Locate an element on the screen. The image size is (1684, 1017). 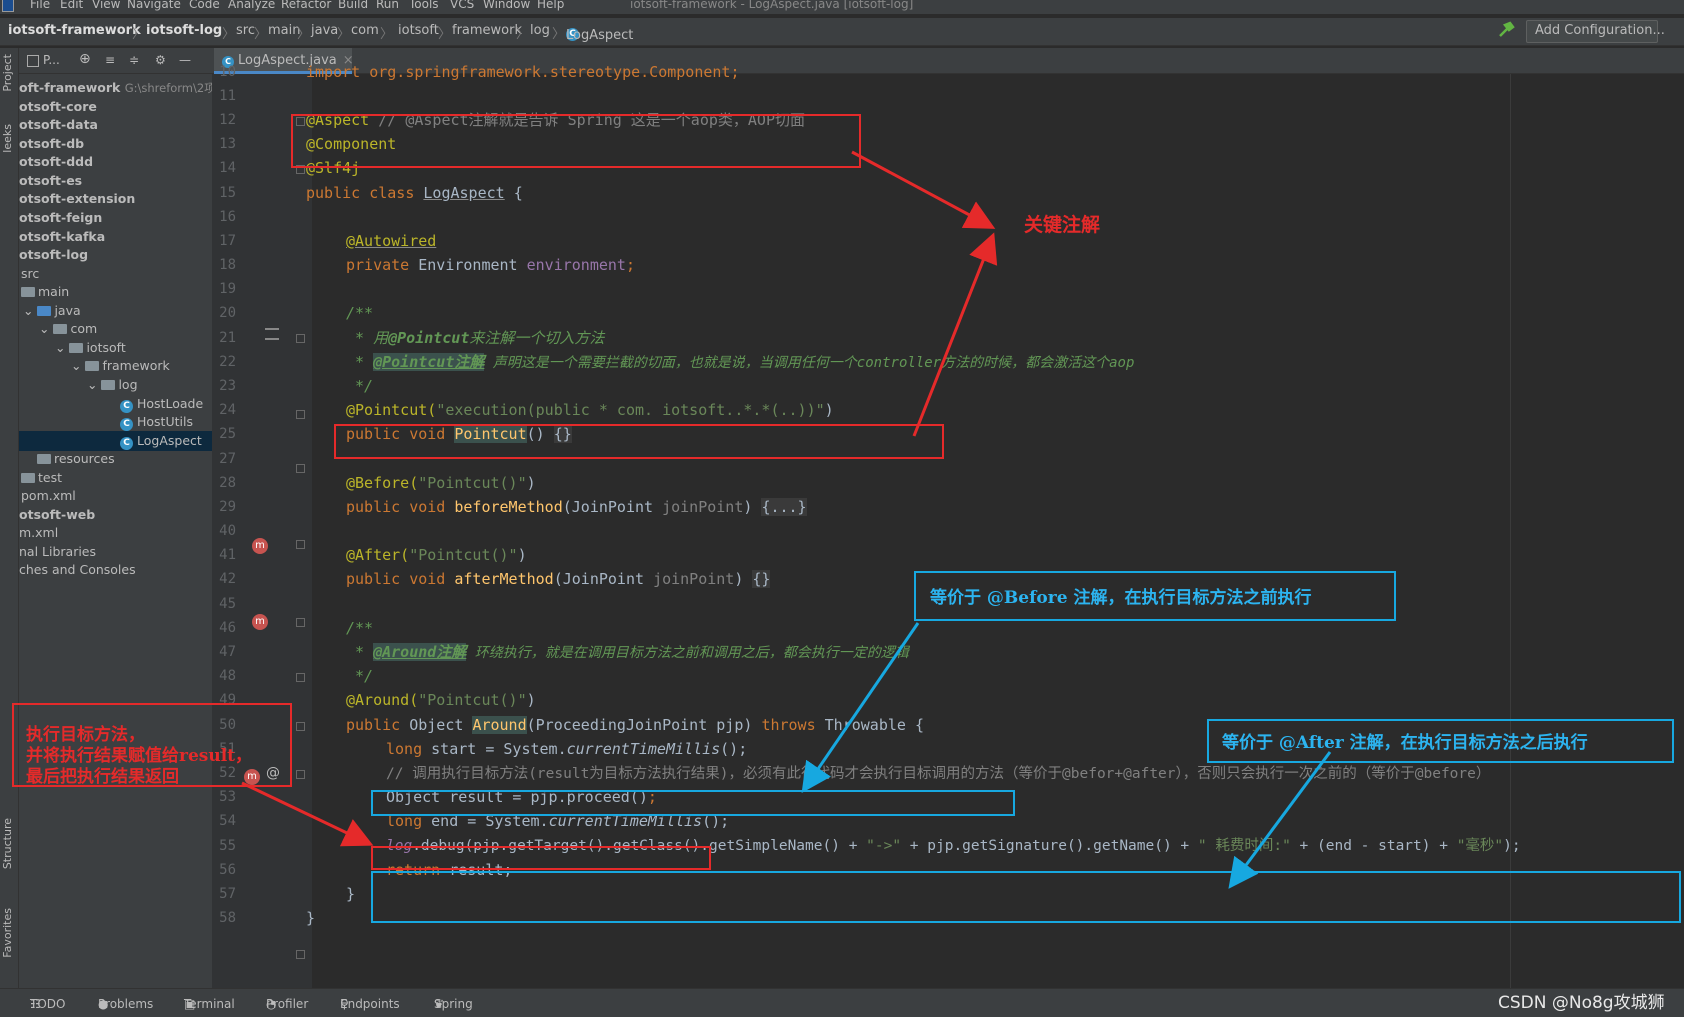
tool-tab-label: Profiler is located at coordinates (287, 1004).